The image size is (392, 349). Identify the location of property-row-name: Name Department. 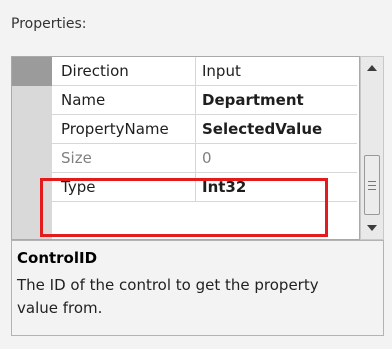
(204, 100).